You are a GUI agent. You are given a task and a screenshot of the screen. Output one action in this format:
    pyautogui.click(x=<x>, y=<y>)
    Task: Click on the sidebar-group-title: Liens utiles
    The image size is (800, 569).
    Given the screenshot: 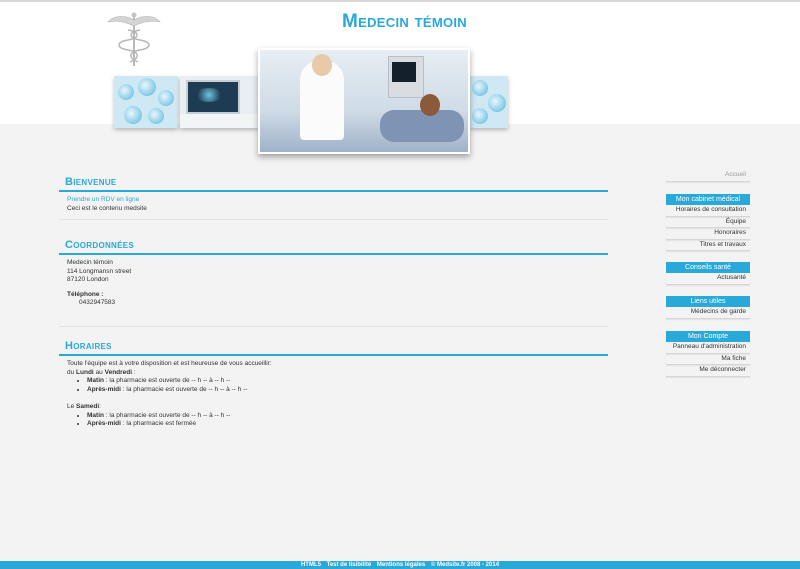 What is the action you would take?
    pyautogui.click(x=708, y=301)
    